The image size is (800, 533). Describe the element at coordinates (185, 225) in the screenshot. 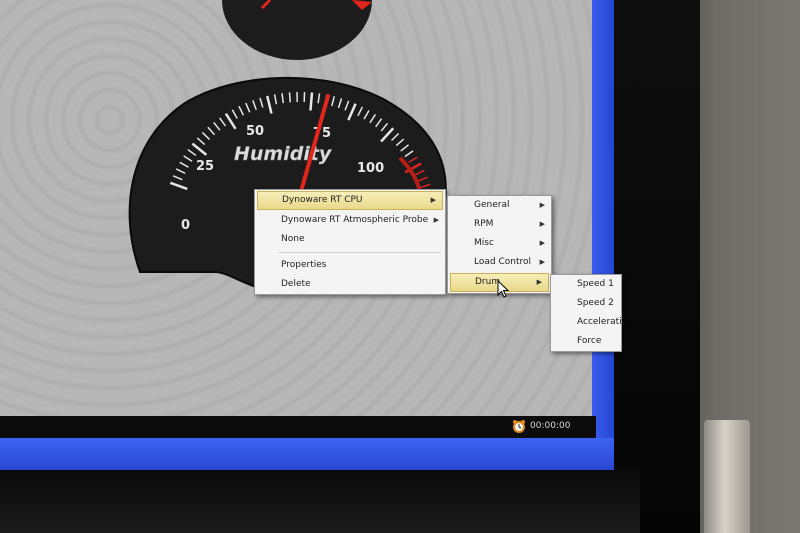

I see `gauge-tick-label: 0` at that location.